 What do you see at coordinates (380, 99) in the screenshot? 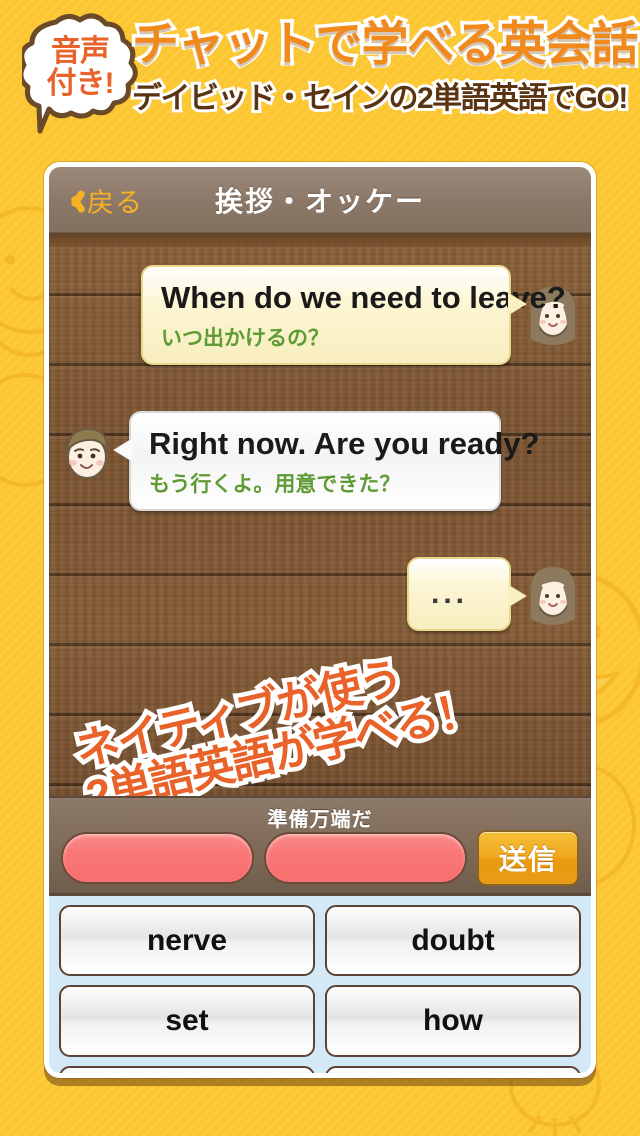
I see `banner-subtitle: デイビッド・セインの2単語英語でGO!` at bounding box center [380, 99].